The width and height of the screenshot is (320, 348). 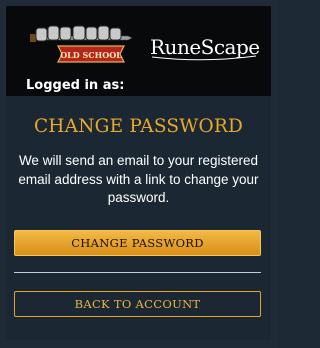 I want to click on page-title: CHANGE PASSWORD, so click(x=138, y=126).